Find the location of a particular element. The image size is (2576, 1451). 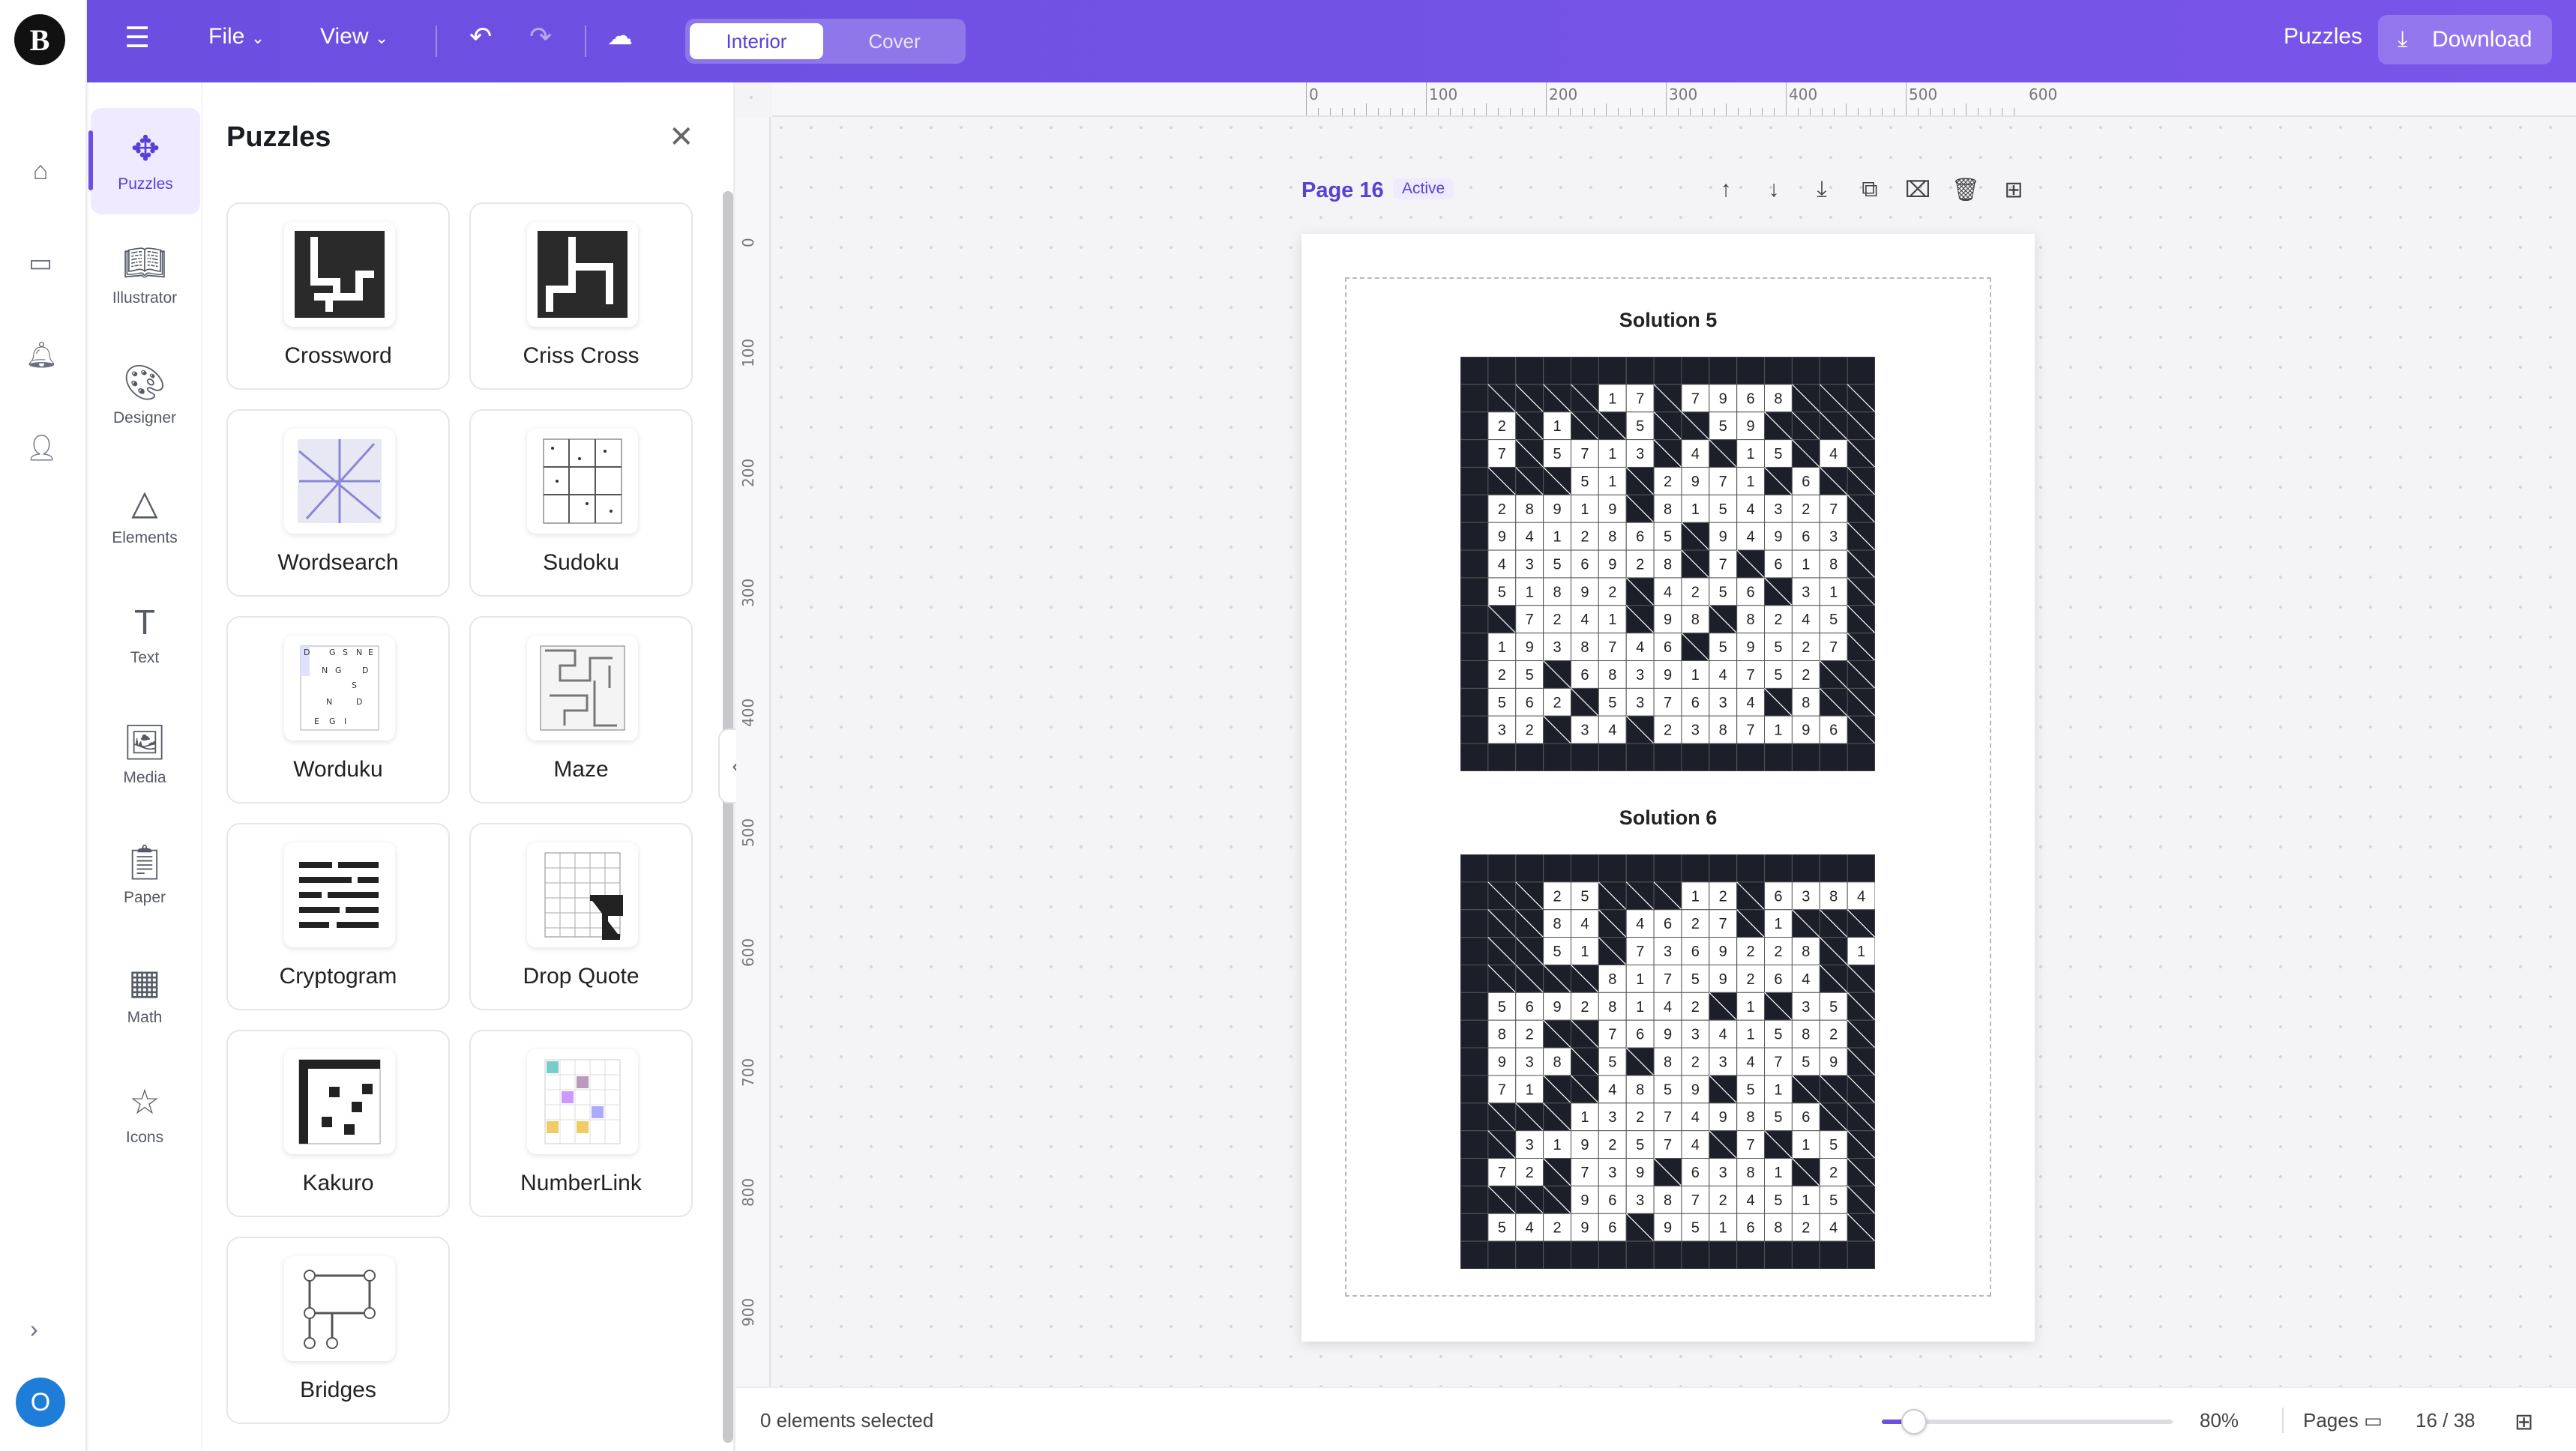

add-page-icon: ⊞ is located at coordinates (2014, 190).